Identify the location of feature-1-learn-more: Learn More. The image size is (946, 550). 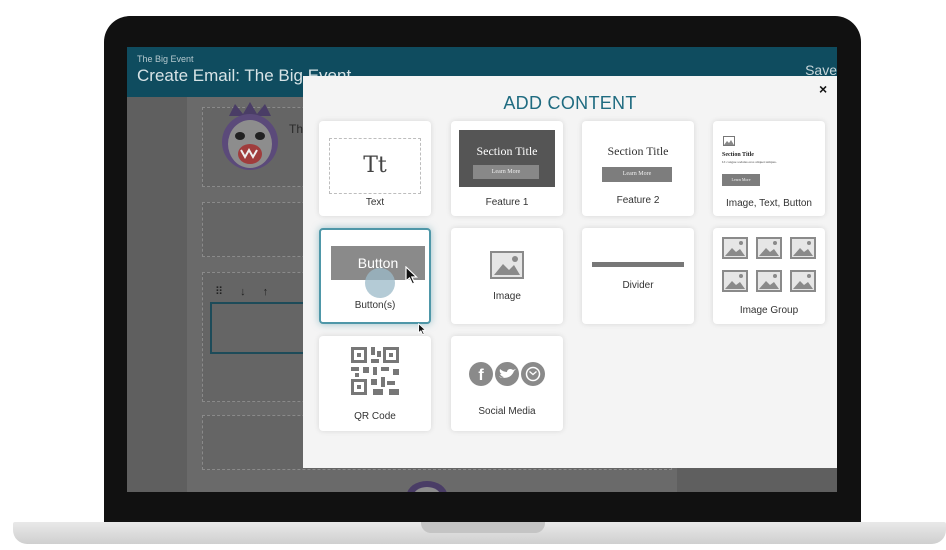
(506, 172).